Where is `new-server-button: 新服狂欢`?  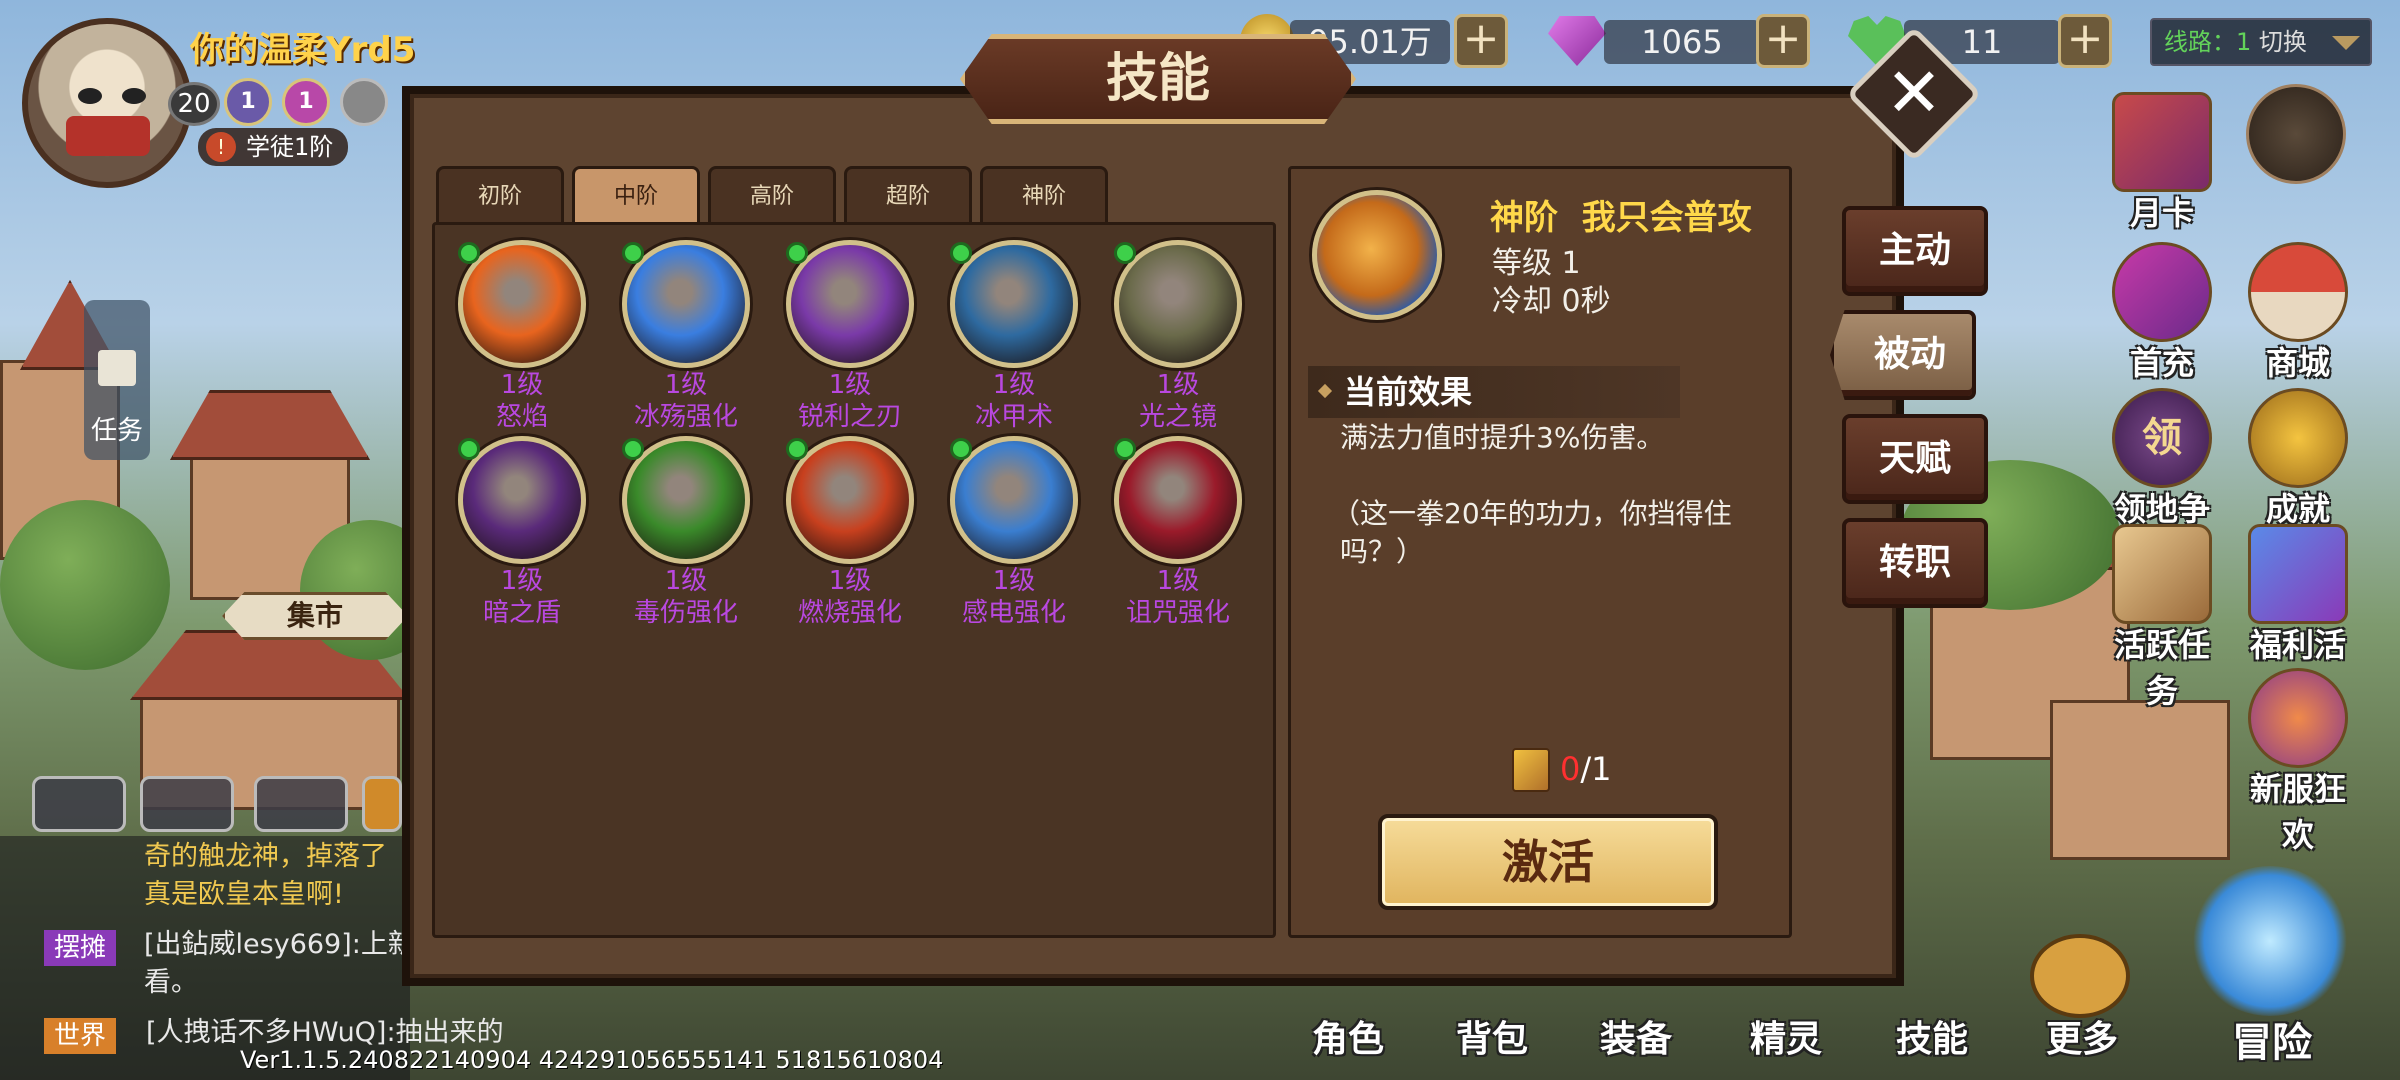 new-server-button: 新服狂欢 is located at coordinates (2298, 762).